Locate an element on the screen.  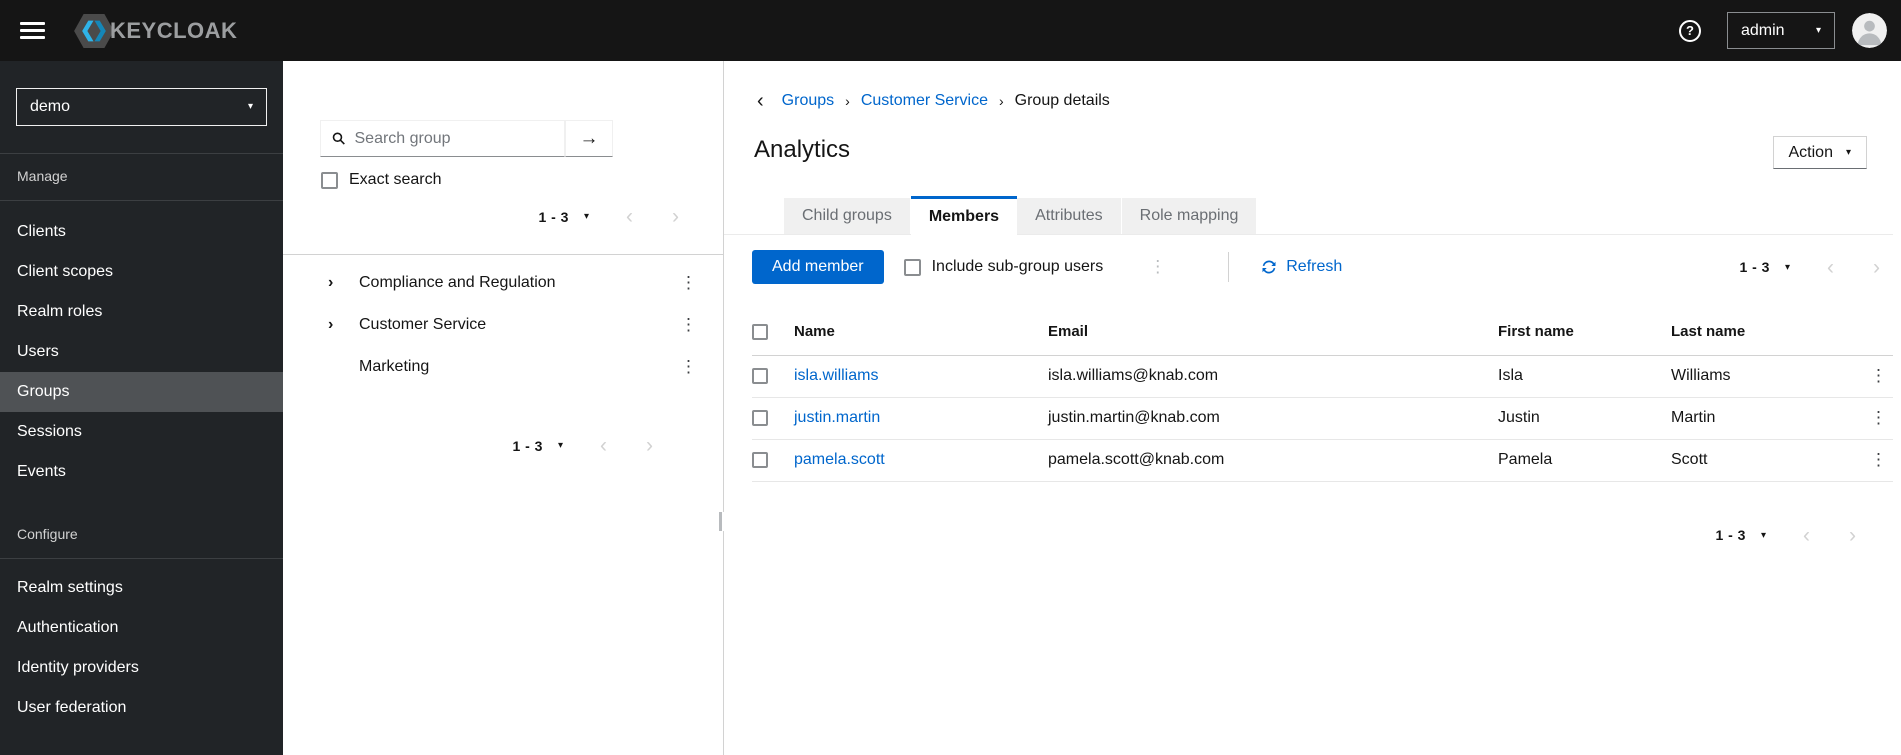
help-icon: ? is located at coordinates (1690, 30).